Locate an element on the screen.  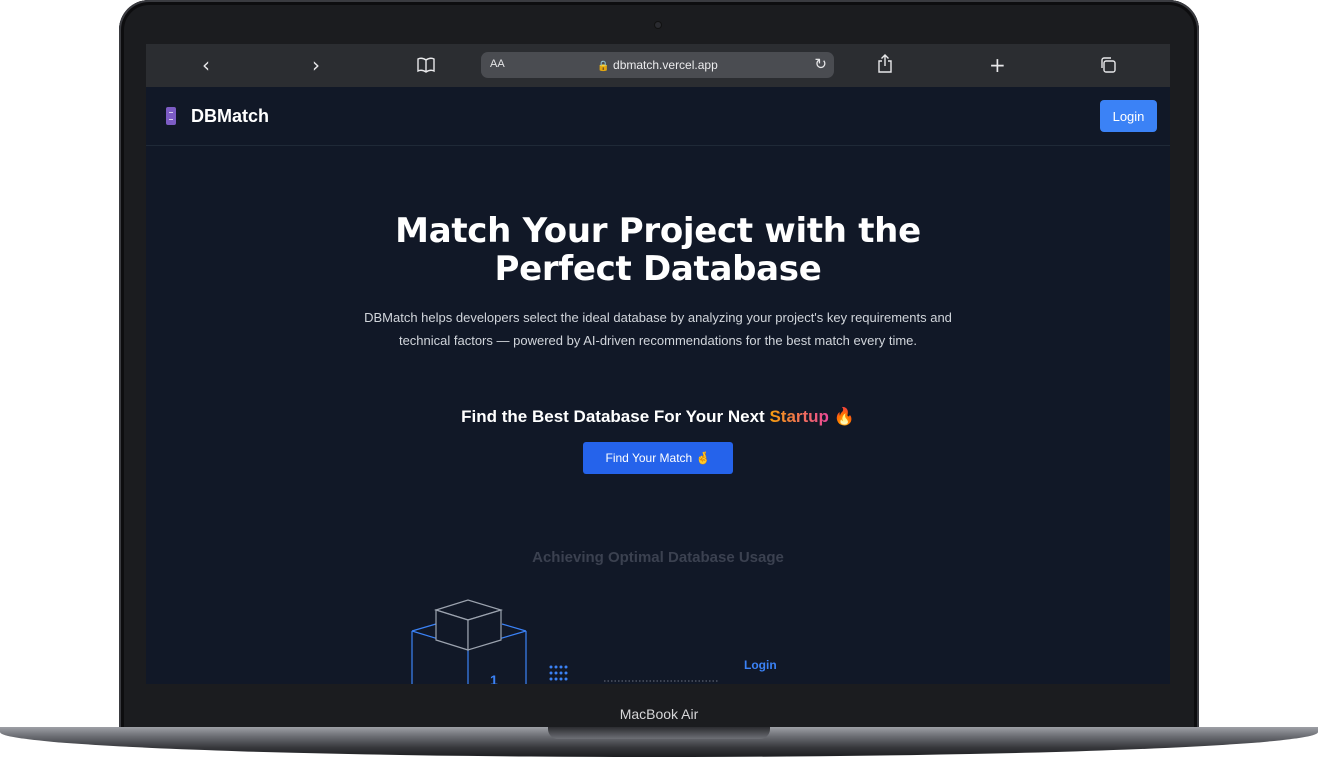
illustration-login-label: Login is located at coordinates (760, 665).